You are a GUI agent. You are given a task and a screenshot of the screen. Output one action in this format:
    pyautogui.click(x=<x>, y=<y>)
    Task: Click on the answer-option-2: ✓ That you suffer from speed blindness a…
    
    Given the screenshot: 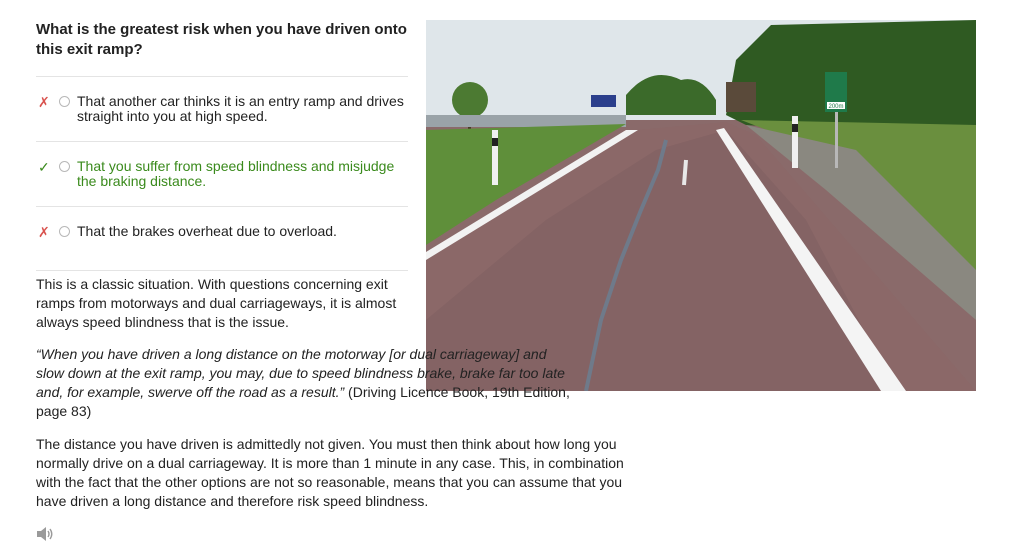 What is the action you would take?
    pyautogui.click(x=222, y=173)
    